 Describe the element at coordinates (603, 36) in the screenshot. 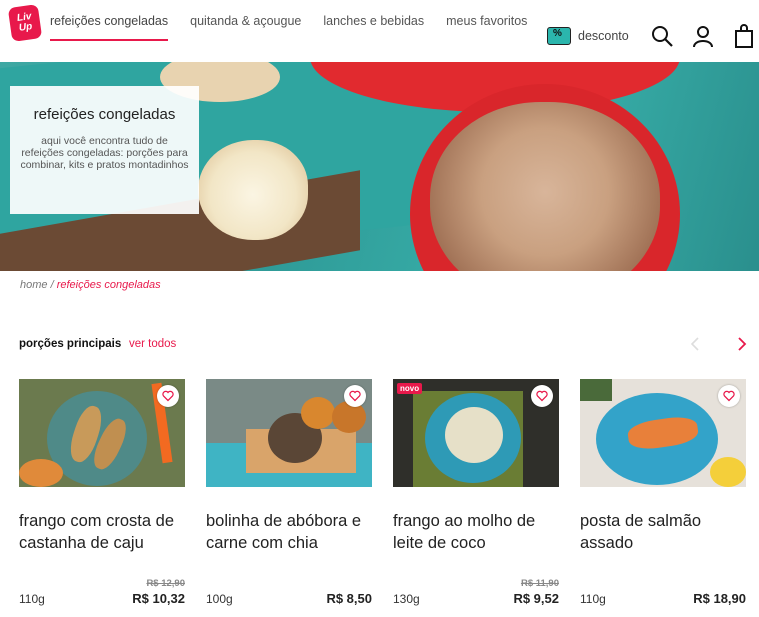

I see `discount-label: desconto` at that location.